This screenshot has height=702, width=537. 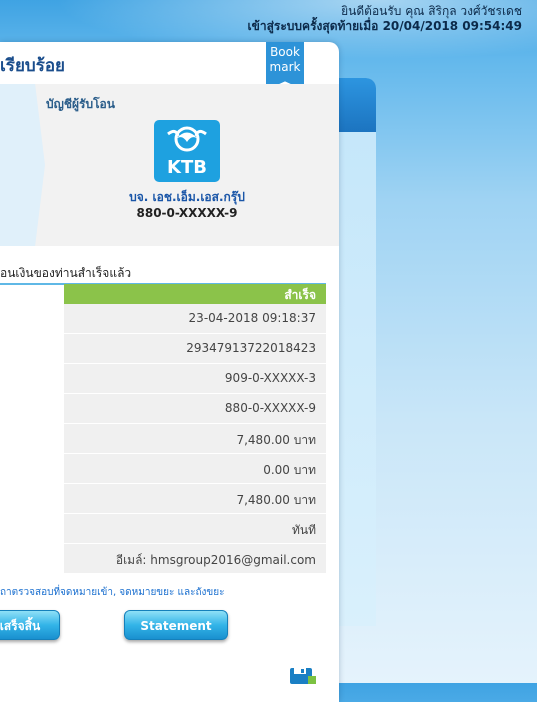 I want to click on recipient-account: 880-0-XXXXX-9, so click(x=187, y=213).